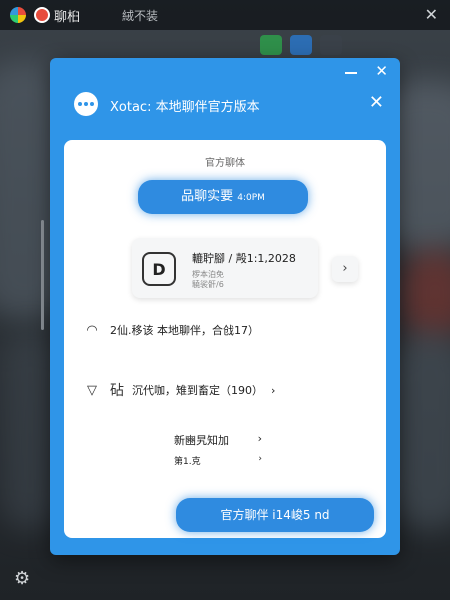 This screenshot has height=600, width=450. What do you see at coordinates (201, 440) in the screenshot?
I see `link-label: 新豳旯知加` at bounding box center [201, 440].